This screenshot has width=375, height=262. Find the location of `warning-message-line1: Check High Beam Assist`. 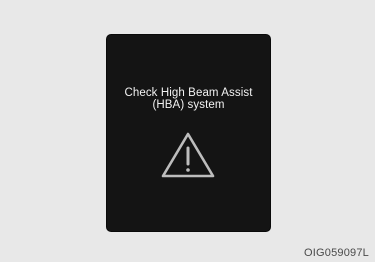

warning-message-line1: Check High Beam Assist is located at coordinates (188, 93).